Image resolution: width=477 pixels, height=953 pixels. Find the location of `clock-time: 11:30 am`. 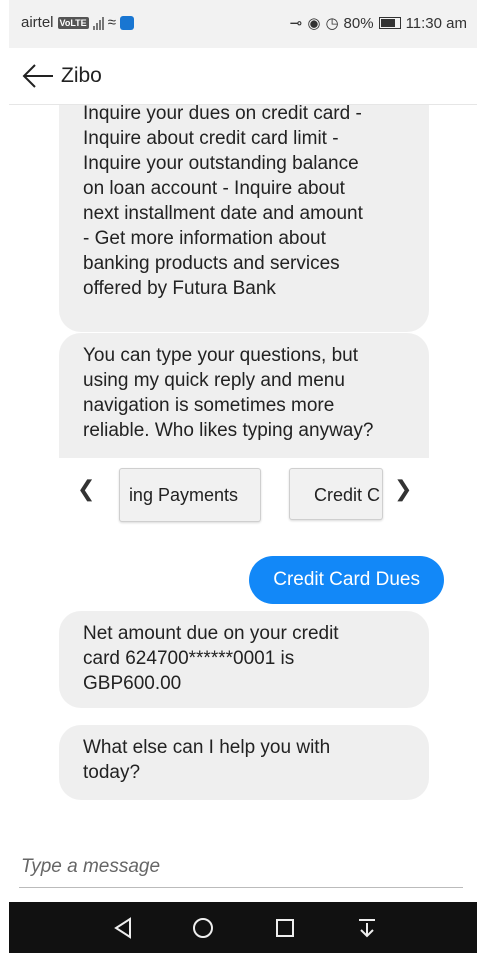

clock-time: 11:30 am is located at coordinates (436, 23).